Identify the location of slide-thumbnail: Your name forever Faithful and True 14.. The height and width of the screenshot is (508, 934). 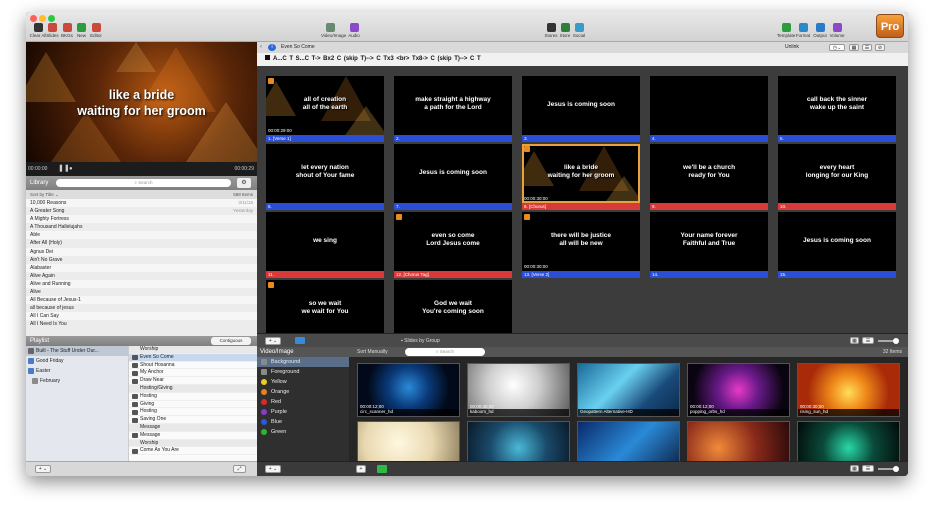
(709, 245).